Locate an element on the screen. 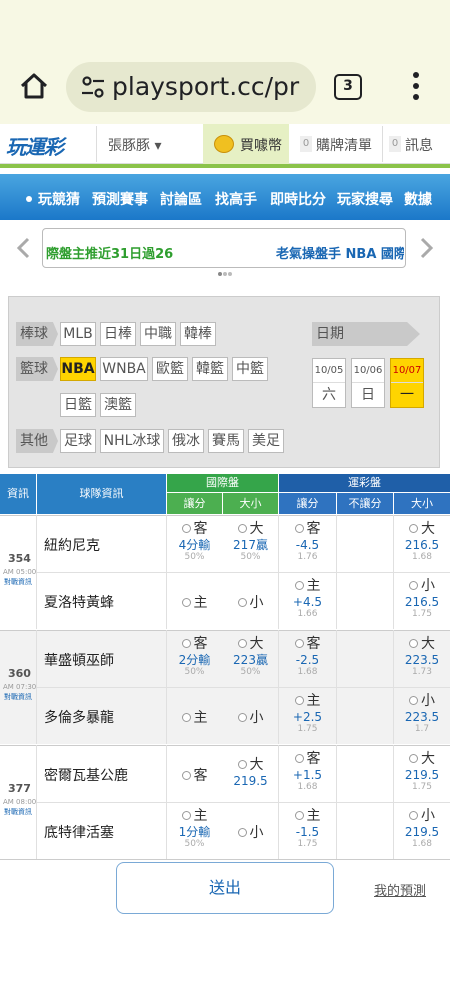  league-chip-cpbl: 中職 is located at coordinates (158, 334).